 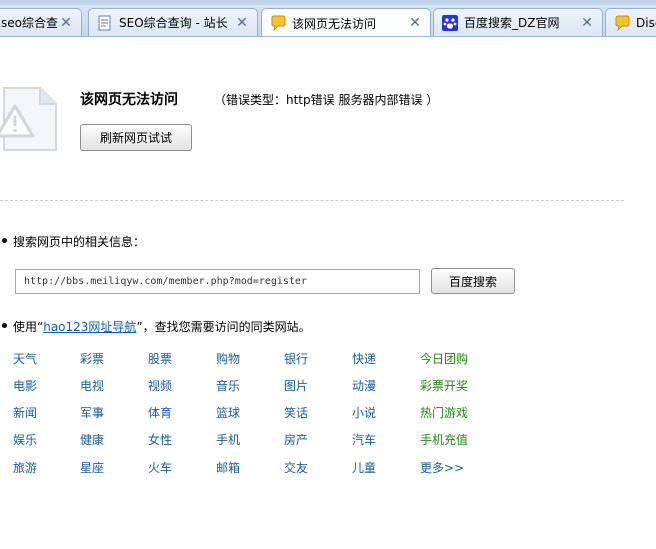 I want to click on tab-disc: Disc, so click(x=630, y=22).